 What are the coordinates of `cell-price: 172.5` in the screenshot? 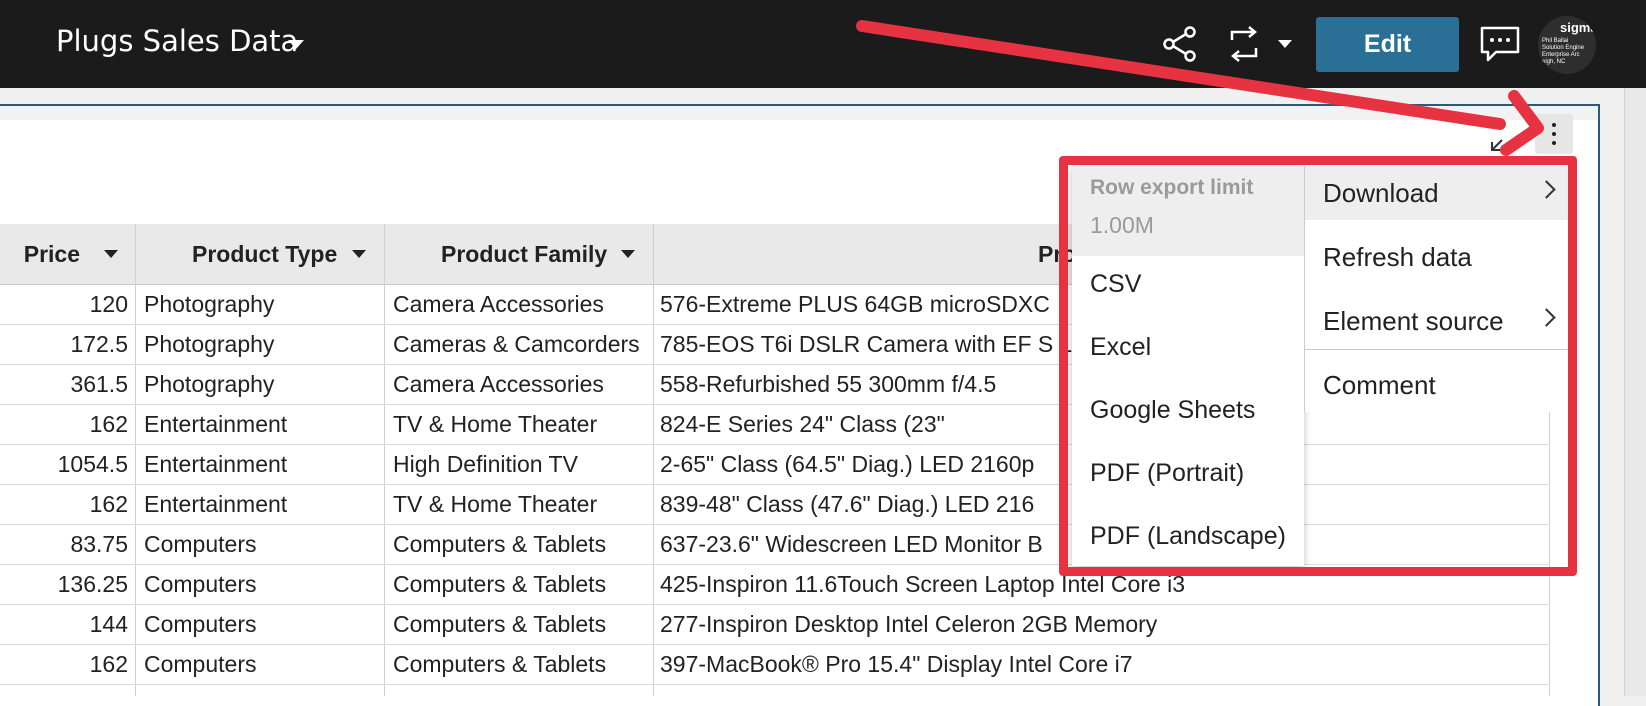 It's located at (64, 344).